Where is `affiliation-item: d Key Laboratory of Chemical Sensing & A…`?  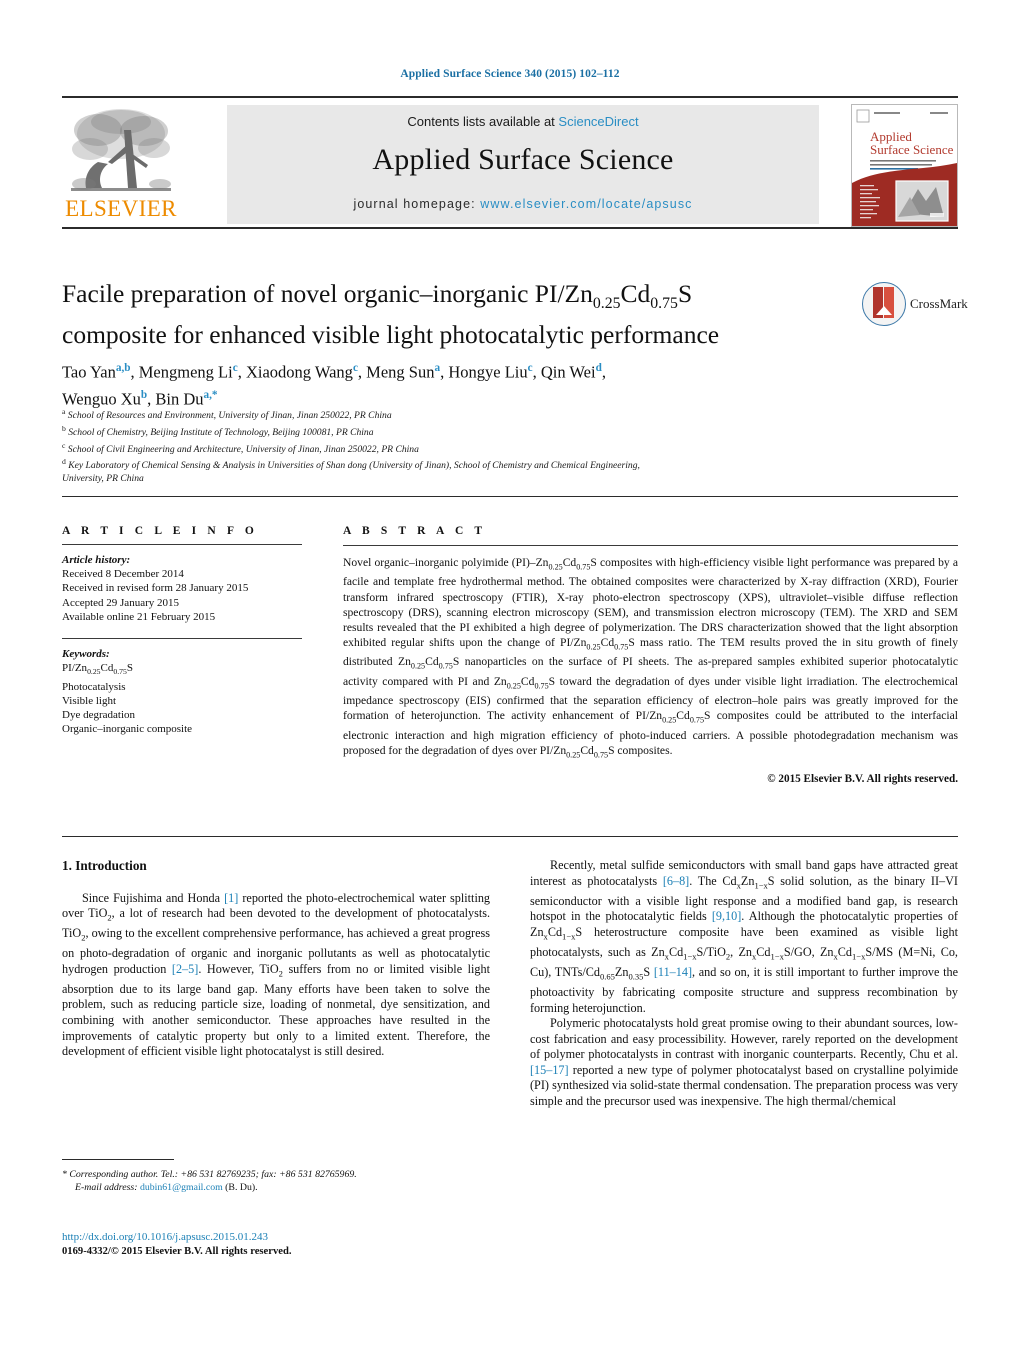
affiliation-item: d Key Laboratory of Chemical Sensing & A… is located at coordinates (351, 471).